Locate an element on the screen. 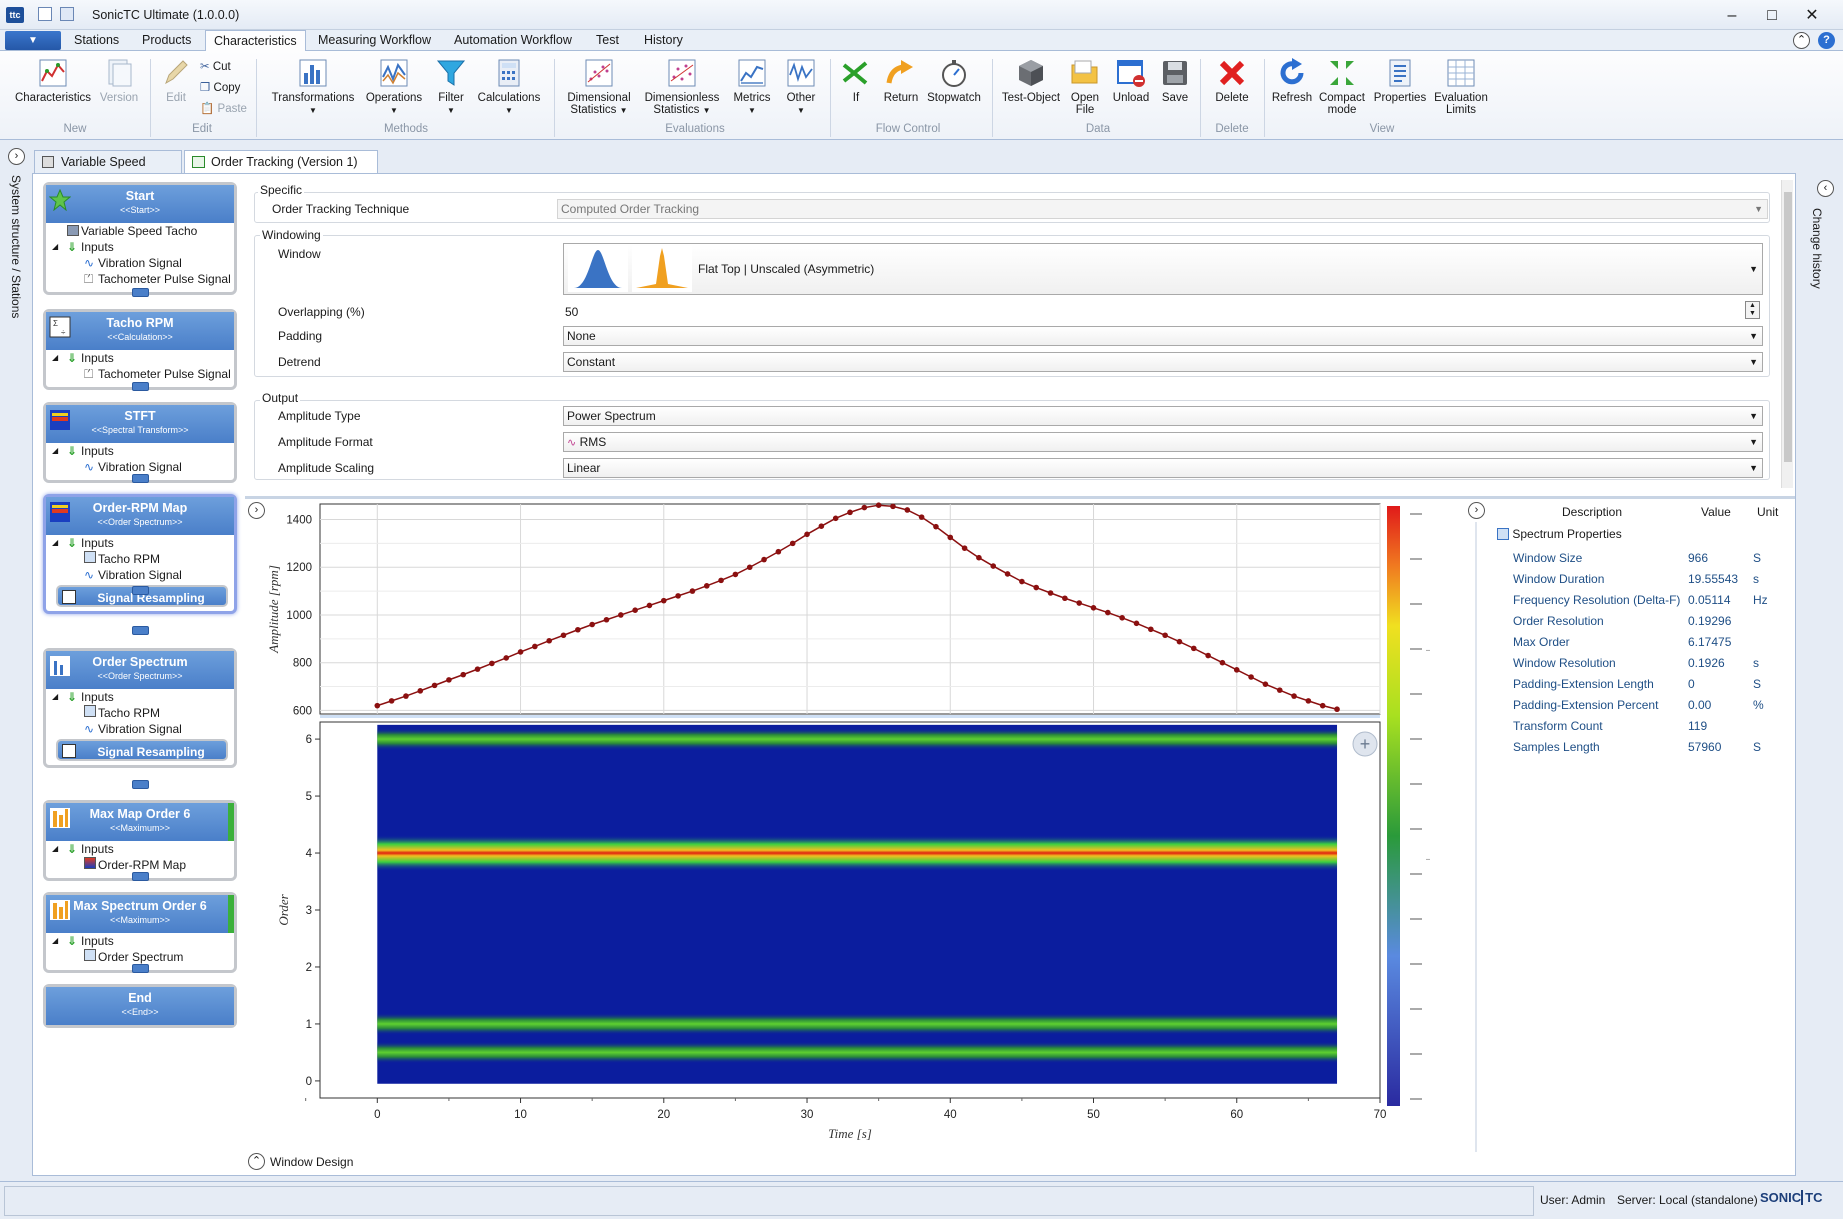 This screenshot has width=1843, height=1219. calculations-button: Calculations ▼ is located at coordinates (509, 87).